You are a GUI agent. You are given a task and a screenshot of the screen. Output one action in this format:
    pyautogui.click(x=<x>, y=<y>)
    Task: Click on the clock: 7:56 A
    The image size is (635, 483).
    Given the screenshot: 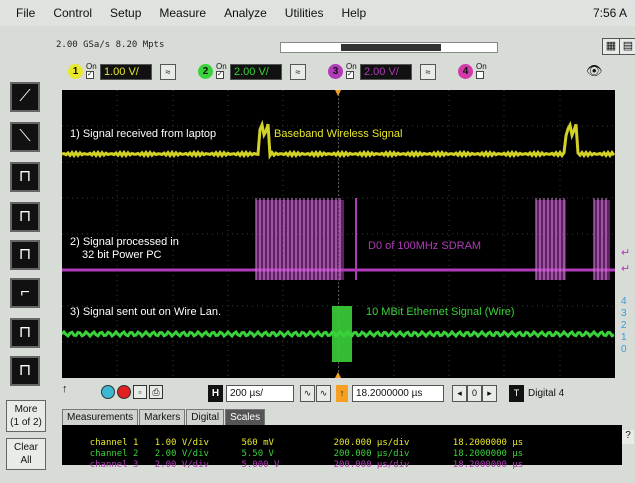 What is the action you would take?
    pyautogui.click(x=609, y=13)
    